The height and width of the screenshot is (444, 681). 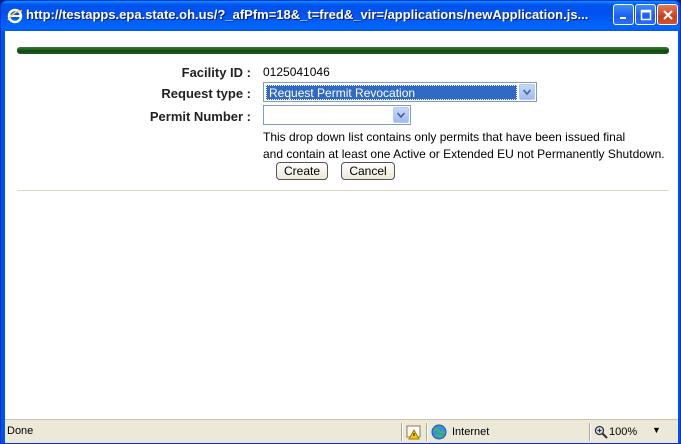 What do you see at coordinates (368, 171) in the screenshot?
I see `cancel-button: Cancel` at bounding box center [368, 171].